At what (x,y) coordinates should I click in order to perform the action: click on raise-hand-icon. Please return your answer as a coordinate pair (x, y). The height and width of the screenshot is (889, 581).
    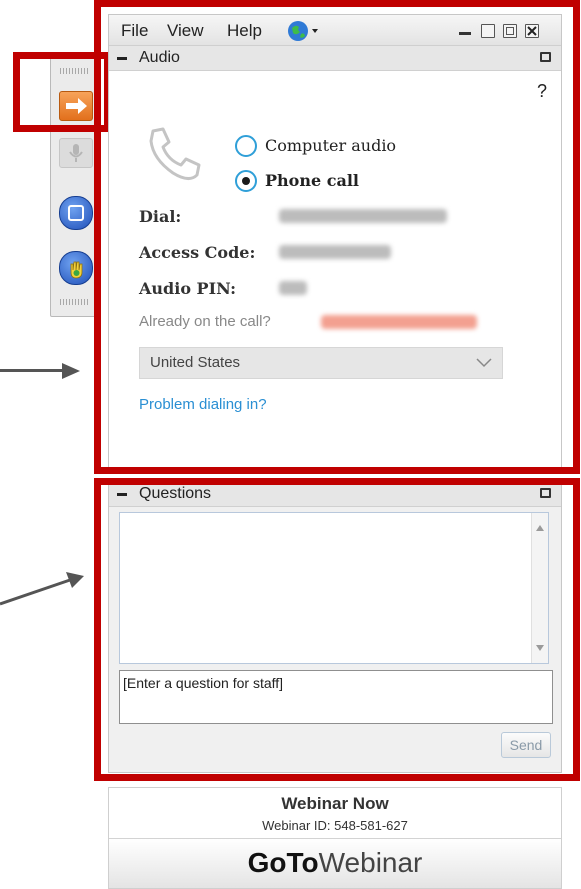
    Looking at the image, I should click on (76, 268).